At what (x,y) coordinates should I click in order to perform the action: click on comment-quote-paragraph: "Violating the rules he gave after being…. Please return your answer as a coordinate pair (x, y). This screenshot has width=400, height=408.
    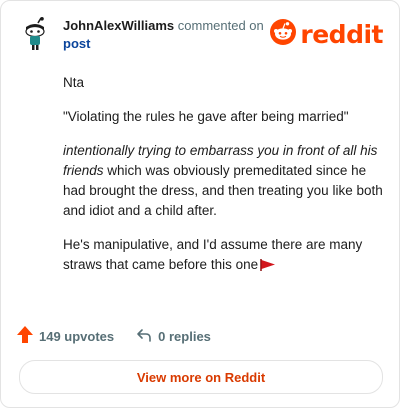
    Looking at the image, I should click on (206, 116).